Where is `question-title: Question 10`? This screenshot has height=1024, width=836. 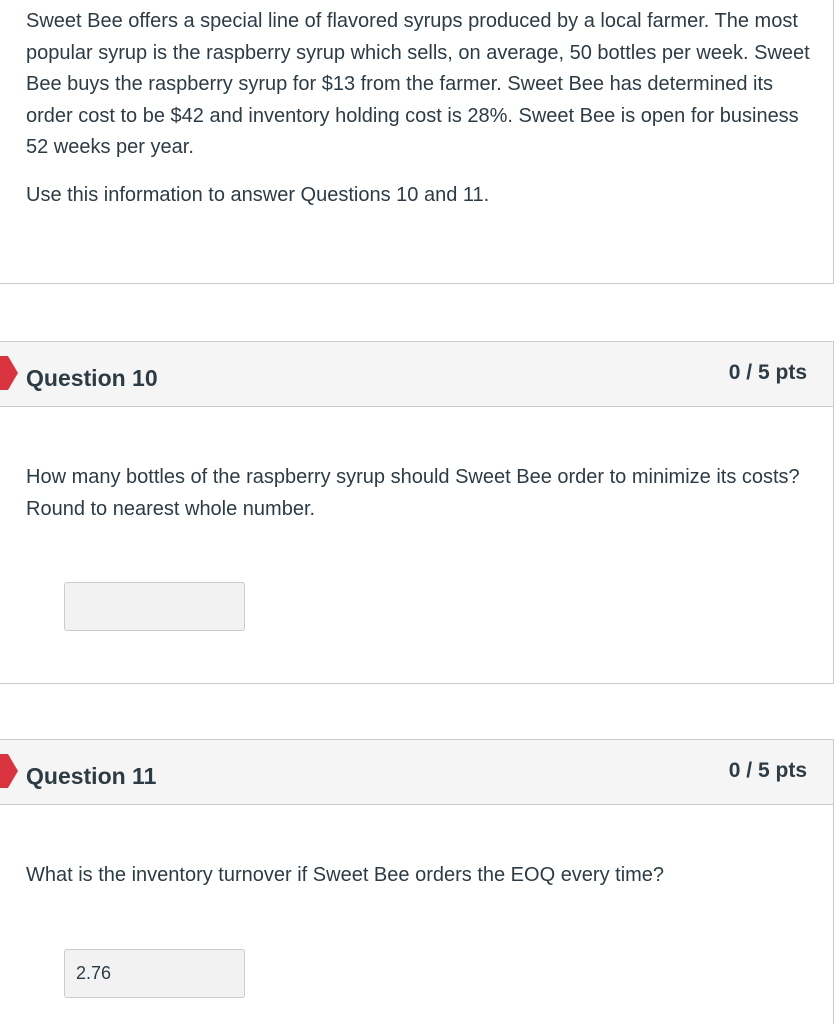 question-title: Question 10 is located at coordinates (92, 378).